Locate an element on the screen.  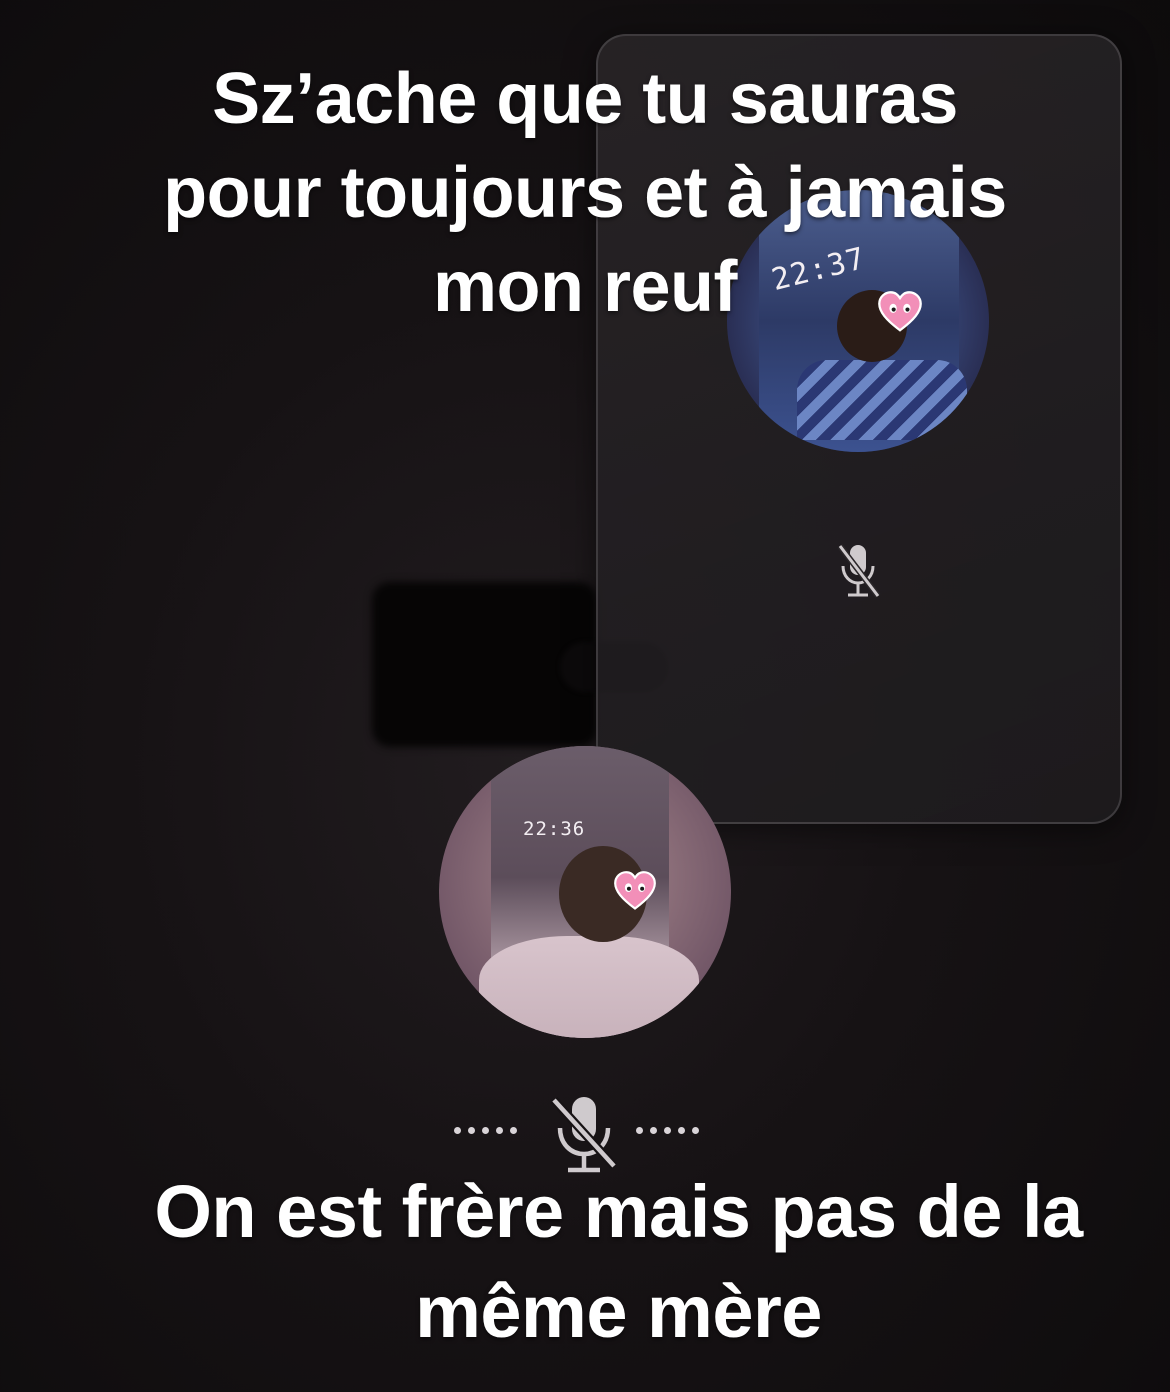
audio-level-dots-left is located at coordinates (485, 1130).